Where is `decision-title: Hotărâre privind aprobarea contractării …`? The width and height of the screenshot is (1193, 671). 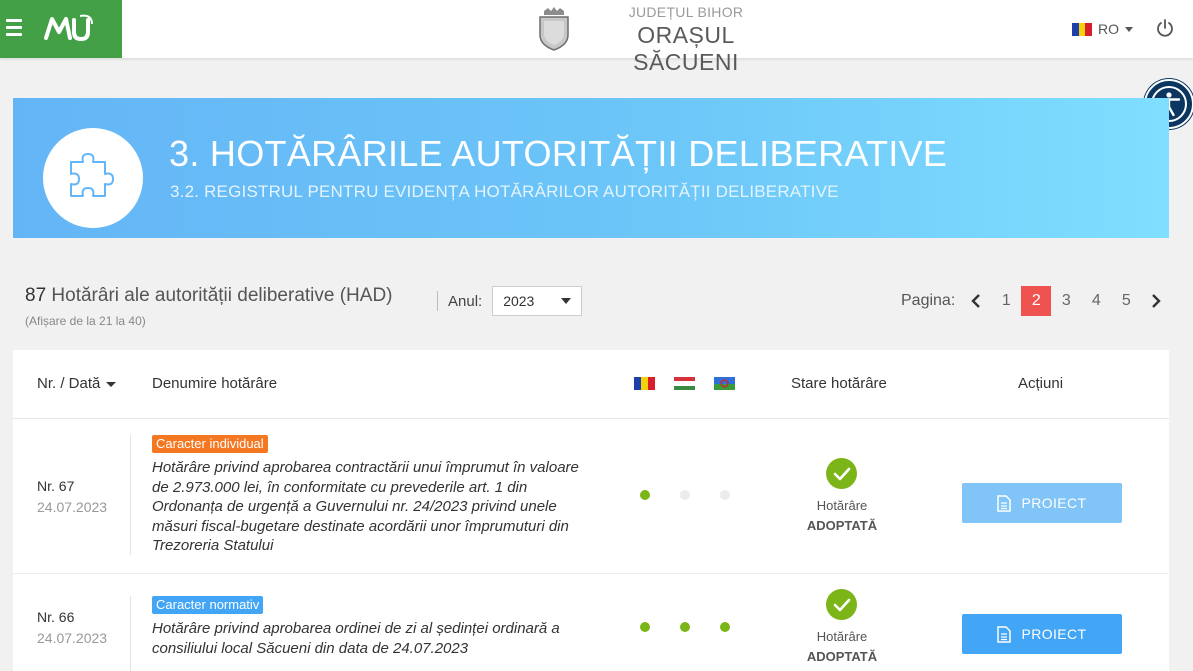 decision-title: Hotărâre privind aprobarea contractării … is located at coordinates (372, 507).